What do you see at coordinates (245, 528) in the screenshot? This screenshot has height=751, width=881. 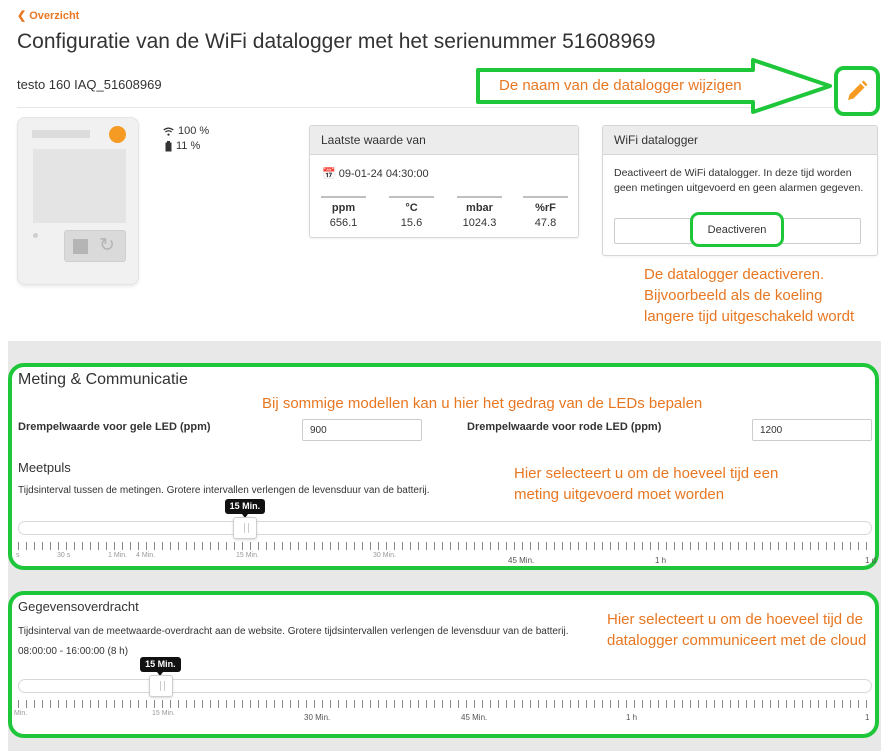 I see `meetpuls-slider-handle` at bounding box center [245, 528].